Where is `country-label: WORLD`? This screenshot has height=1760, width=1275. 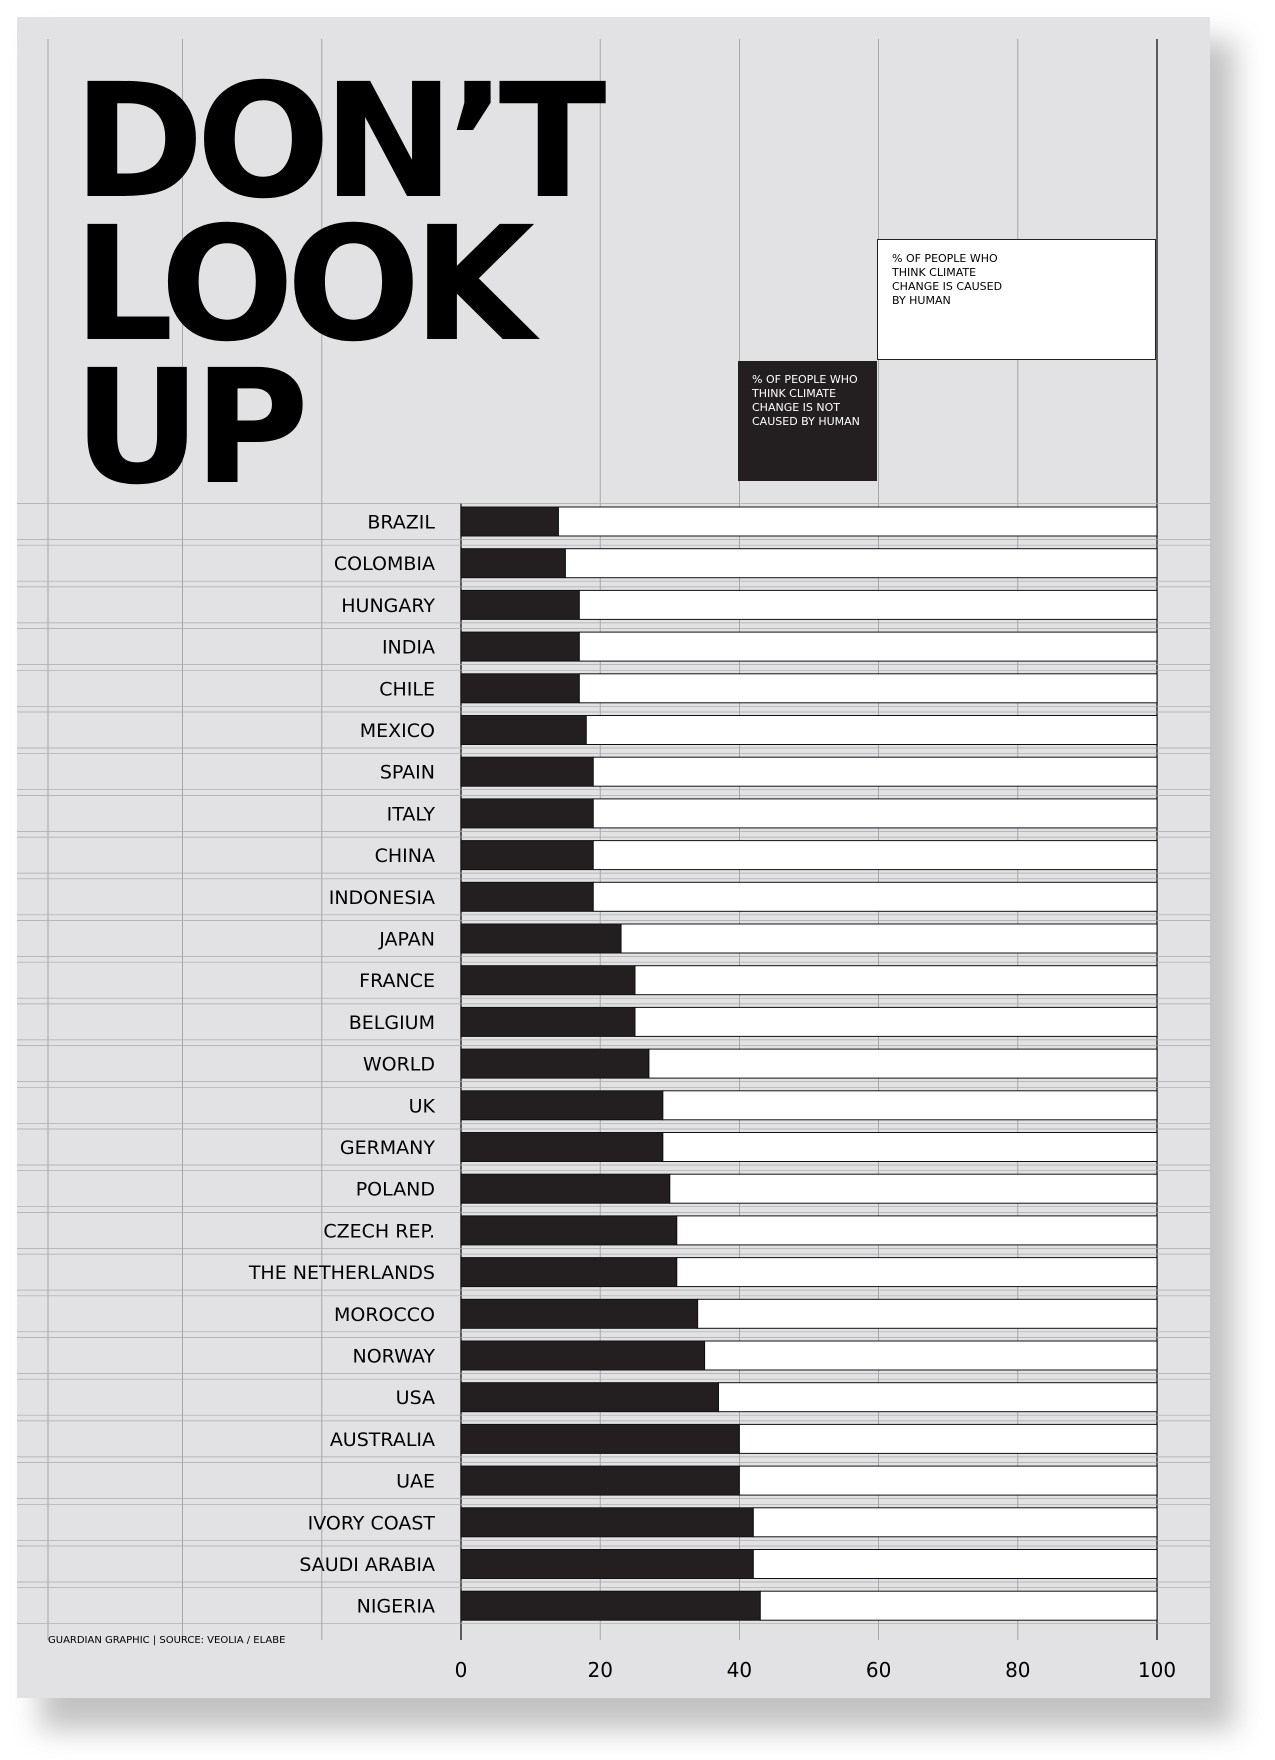 country-label: WORLD is located at coordinates (399, 1065).